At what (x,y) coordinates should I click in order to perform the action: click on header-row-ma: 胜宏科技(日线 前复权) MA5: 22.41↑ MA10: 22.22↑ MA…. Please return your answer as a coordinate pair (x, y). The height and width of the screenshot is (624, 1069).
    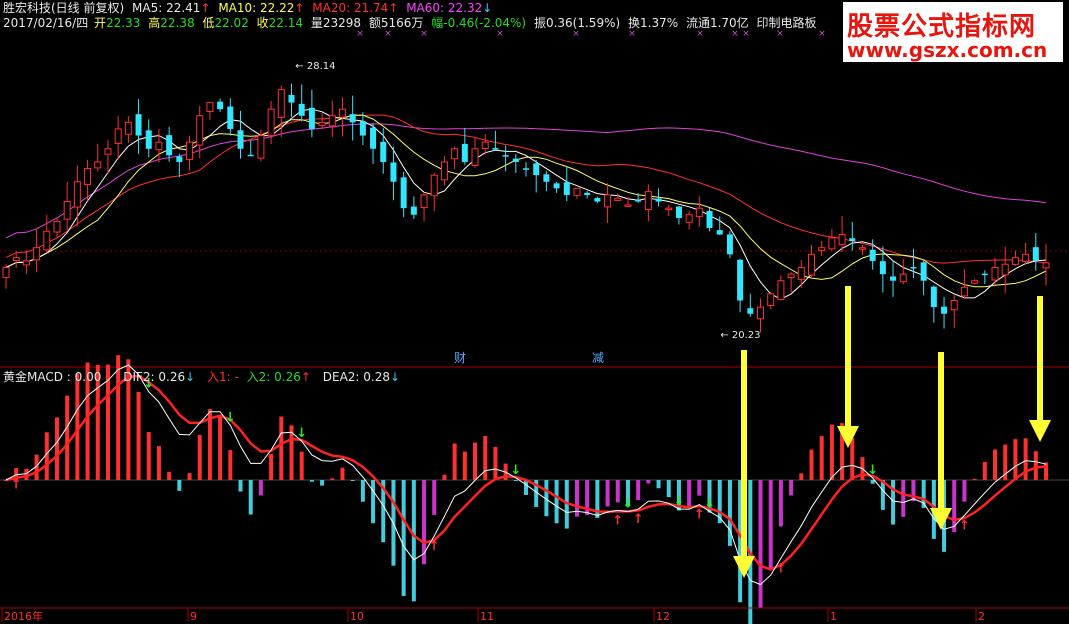
    Looking at the image, I should click on (249, 8).